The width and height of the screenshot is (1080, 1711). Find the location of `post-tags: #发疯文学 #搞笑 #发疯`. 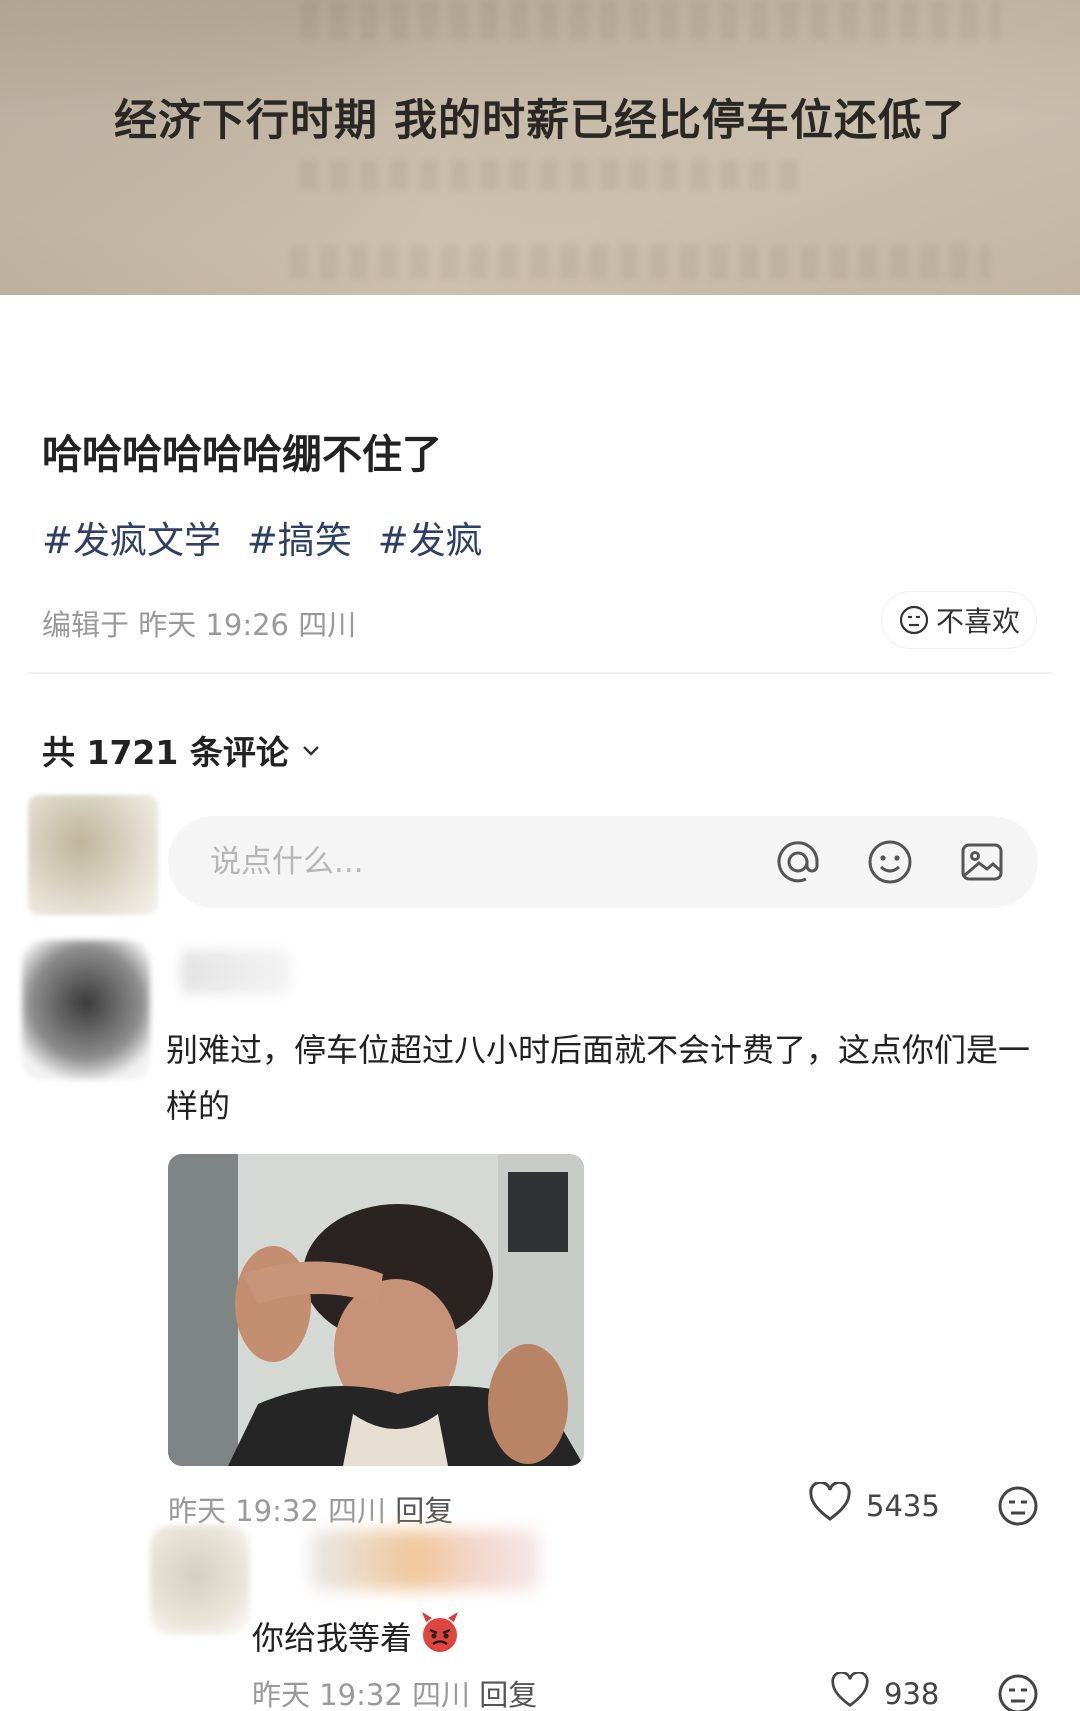

post-tags: #发疯文学 #搞笑 #发疯 is located at coordinates (269, 537).